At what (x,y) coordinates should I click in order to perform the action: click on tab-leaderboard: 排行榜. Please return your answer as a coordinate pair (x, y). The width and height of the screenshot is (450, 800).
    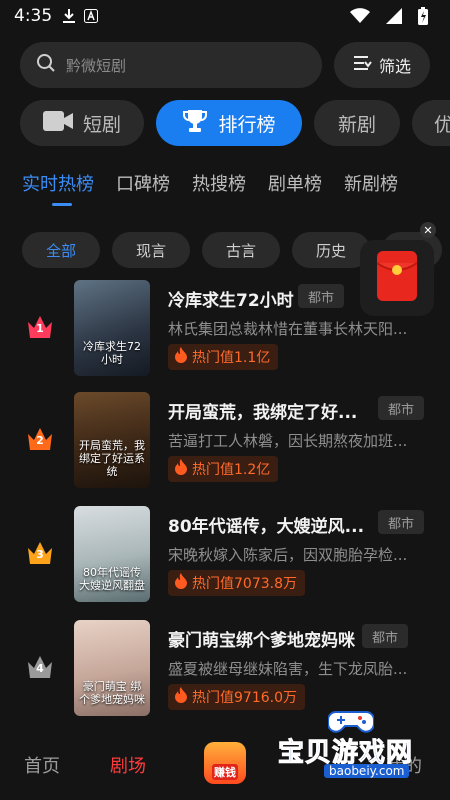
    Looking at the image, I should click on (229, 123).